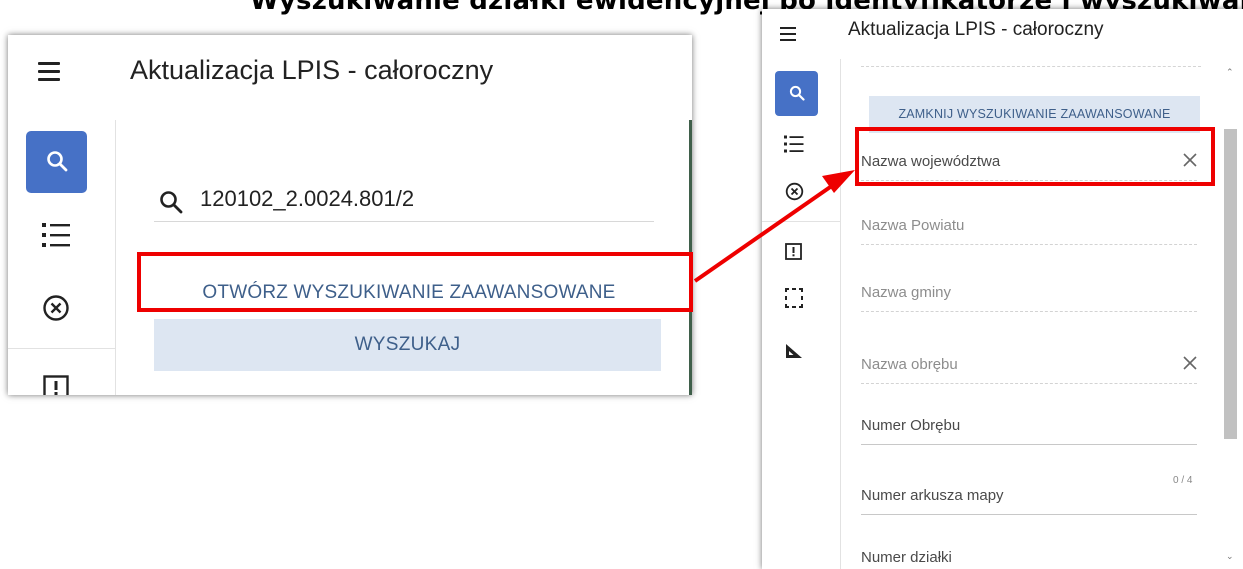 The width and height of the screenshot is (1243, 569). What do you see at coordinates (906, 557) in the screenshot?
I see `field-label: Numer działki` at bounding box center [906, 557].